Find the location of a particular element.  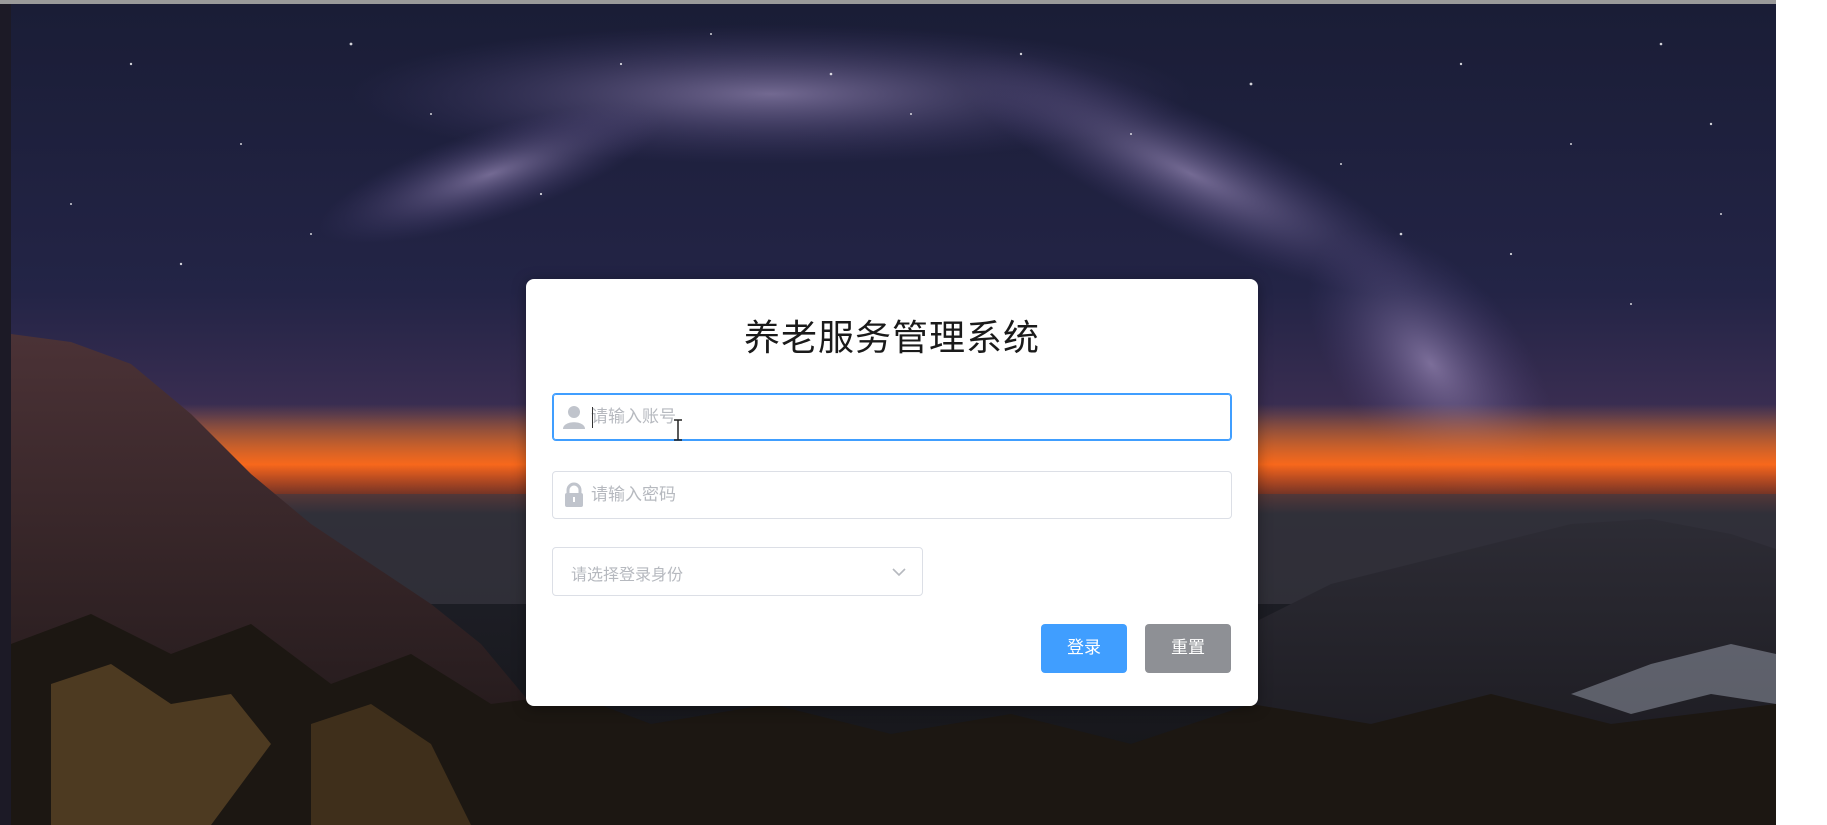

password-field is located at coordinates (892, 495).